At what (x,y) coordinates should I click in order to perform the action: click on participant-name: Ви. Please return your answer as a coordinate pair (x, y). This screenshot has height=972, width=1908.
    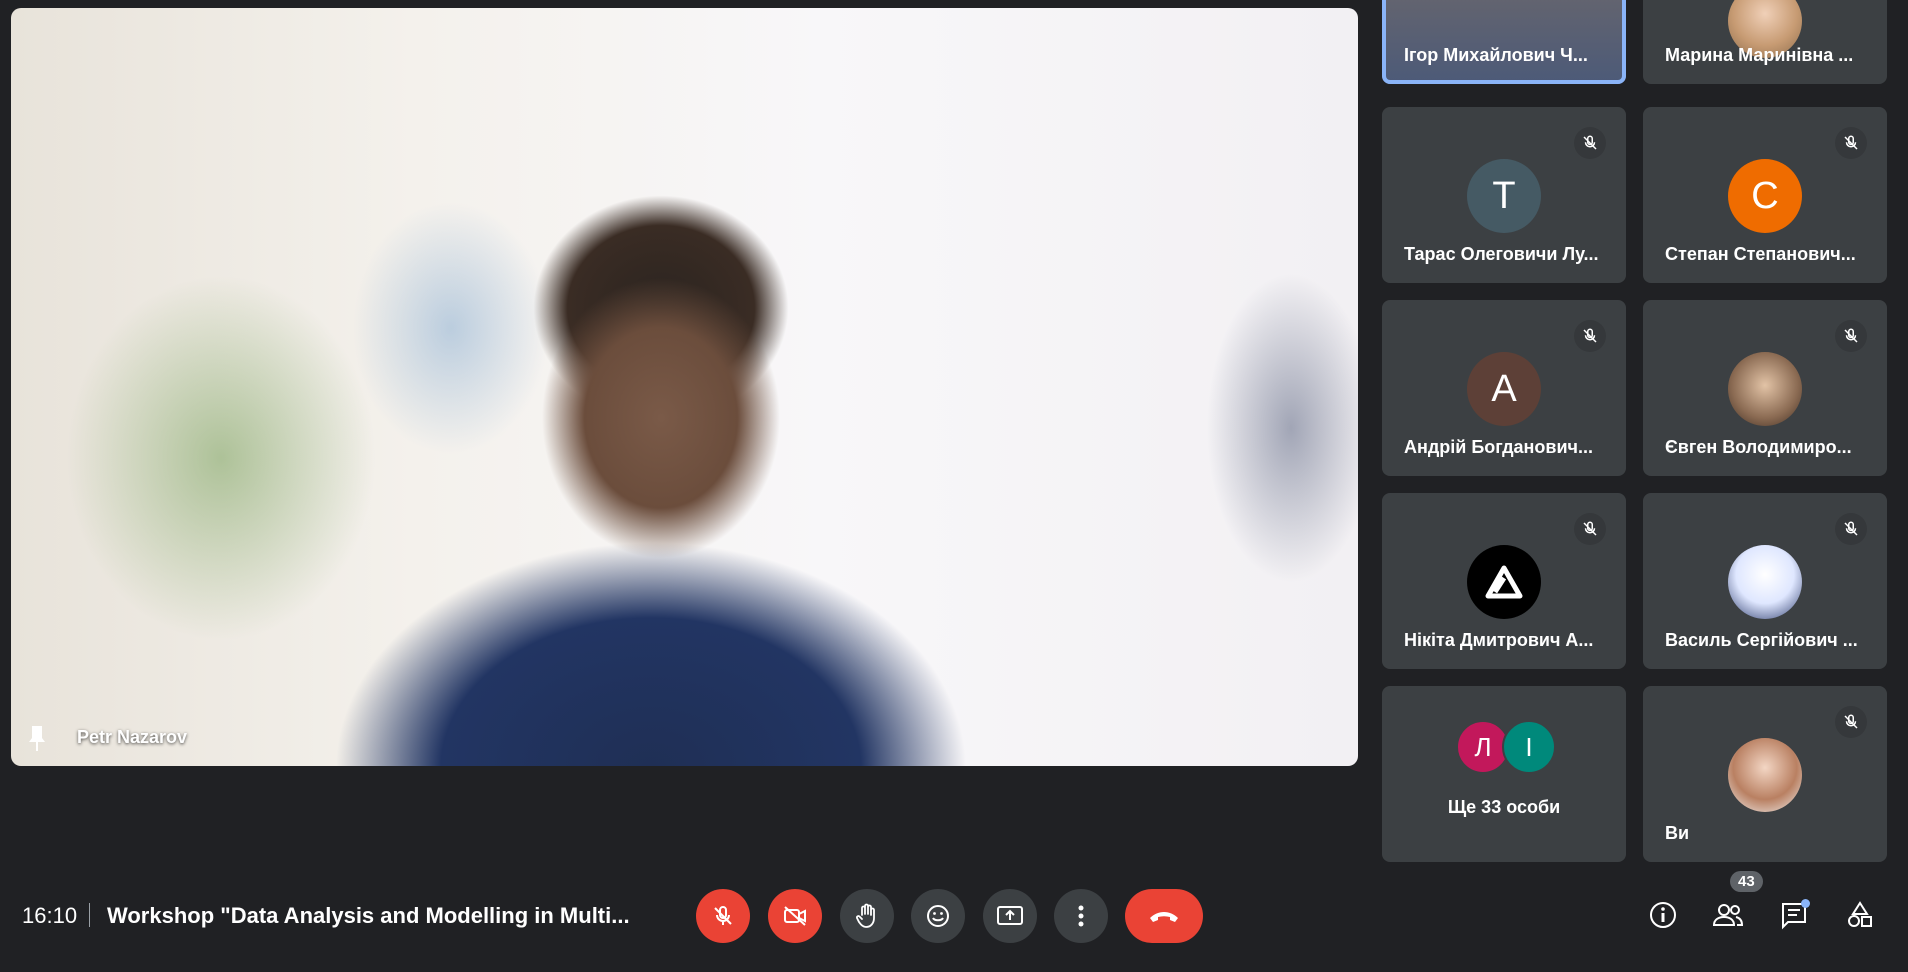
    Looking at the image, I should click on (1677, 833).